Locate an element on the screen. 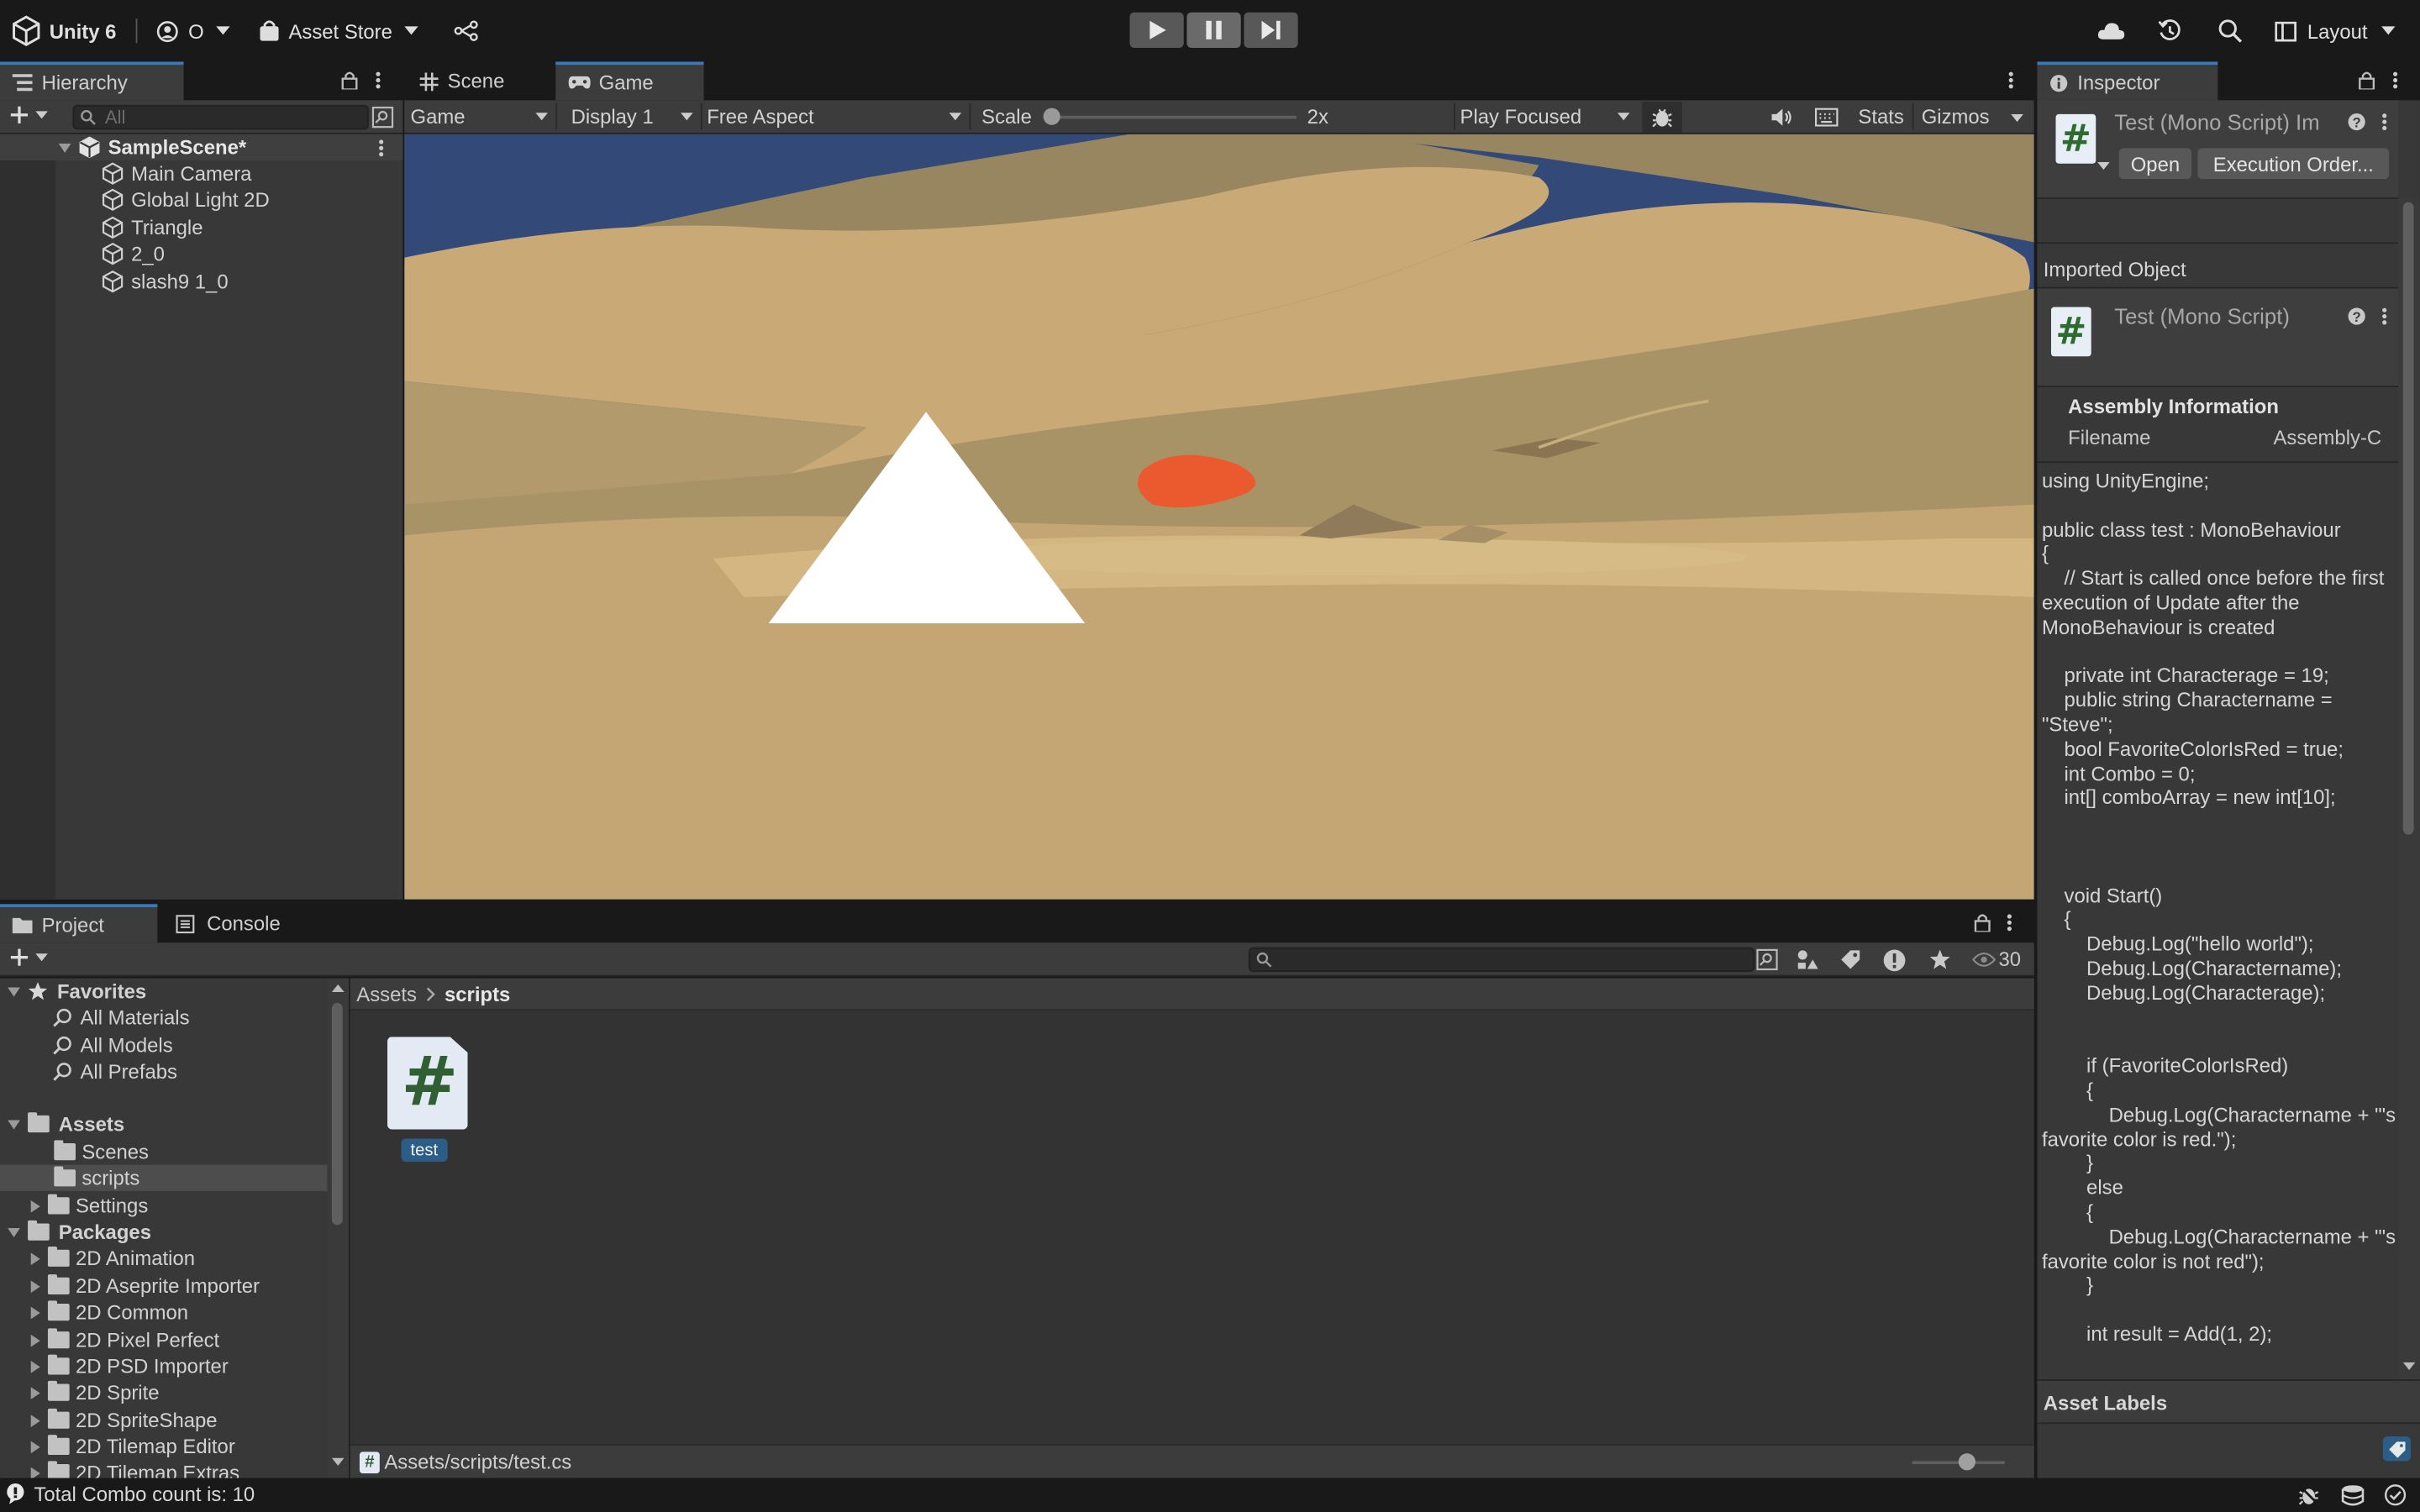  package-item: 2D Tilemap Editor is located at coordinates (132, 1446).